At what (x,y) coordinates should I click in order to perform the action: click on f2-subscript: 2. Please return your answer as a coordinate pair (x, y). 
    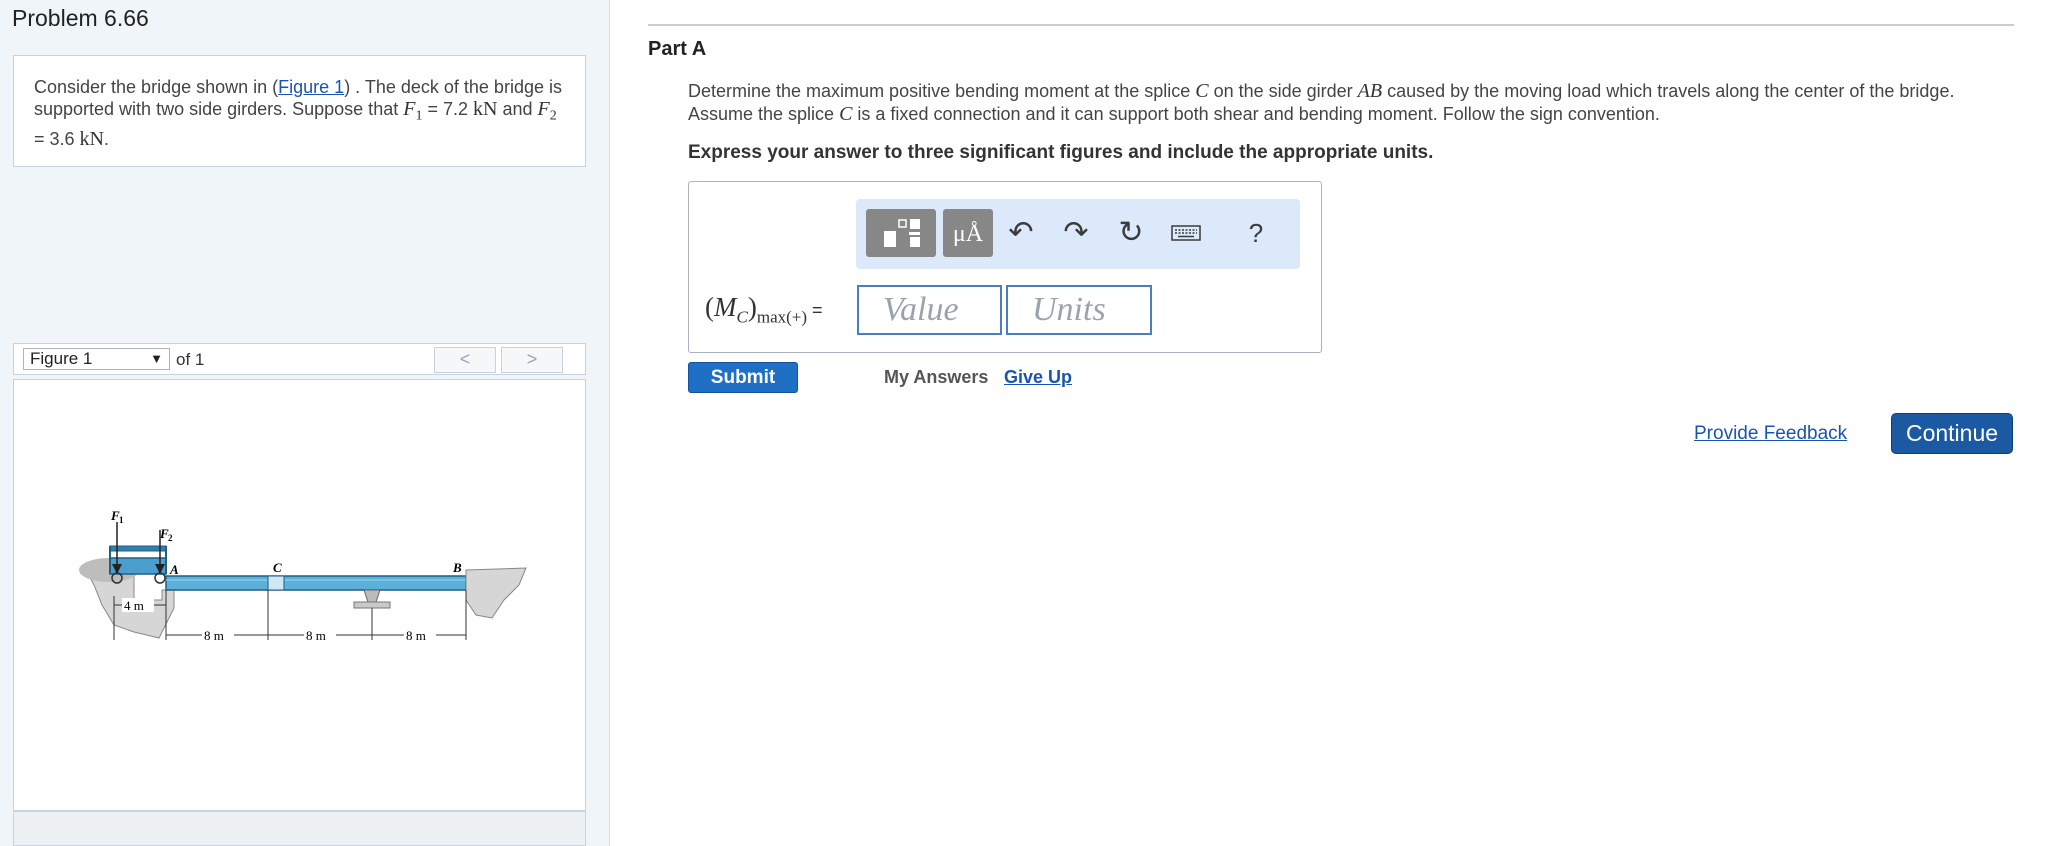
    Looking at the image, I should click on (553, 116).